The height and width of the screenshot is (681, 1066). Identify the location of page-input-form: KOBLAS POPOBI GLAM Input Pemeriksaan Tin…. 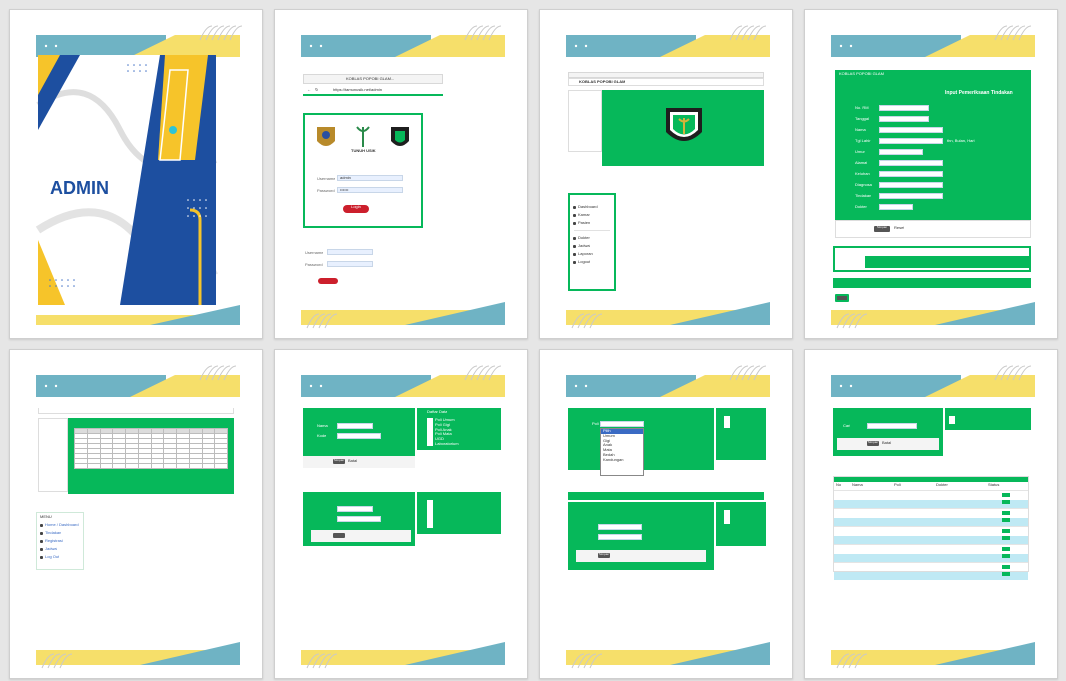
(931, 174).